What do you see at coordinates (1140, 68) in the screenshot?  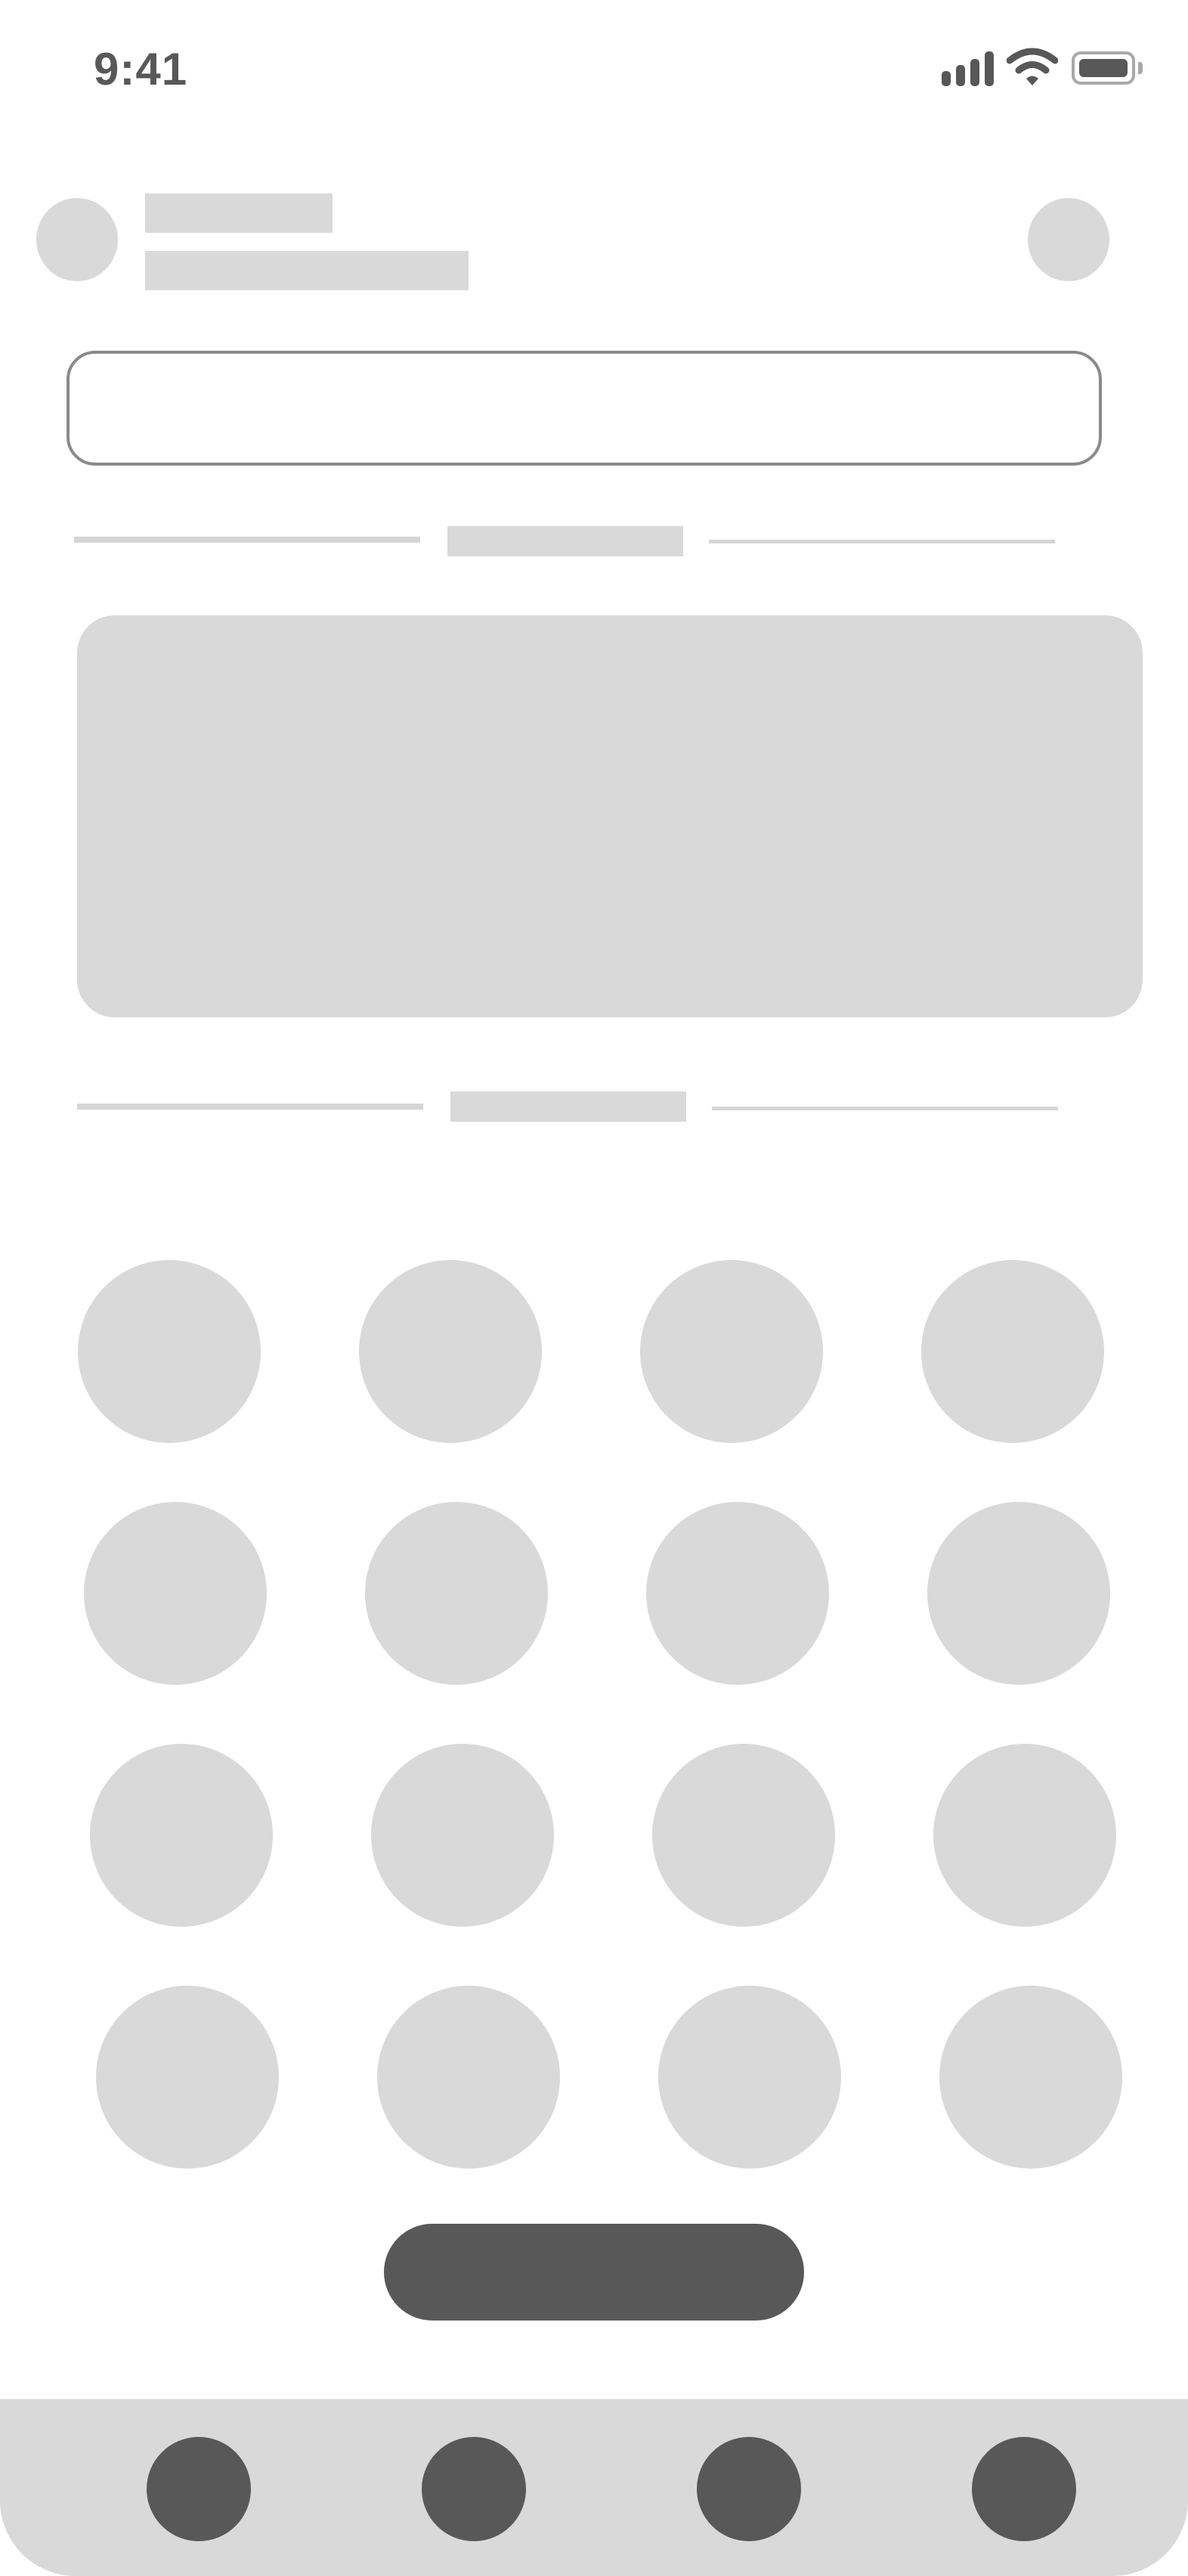 I see `battery-cap` at bounding box center [1140, 68].